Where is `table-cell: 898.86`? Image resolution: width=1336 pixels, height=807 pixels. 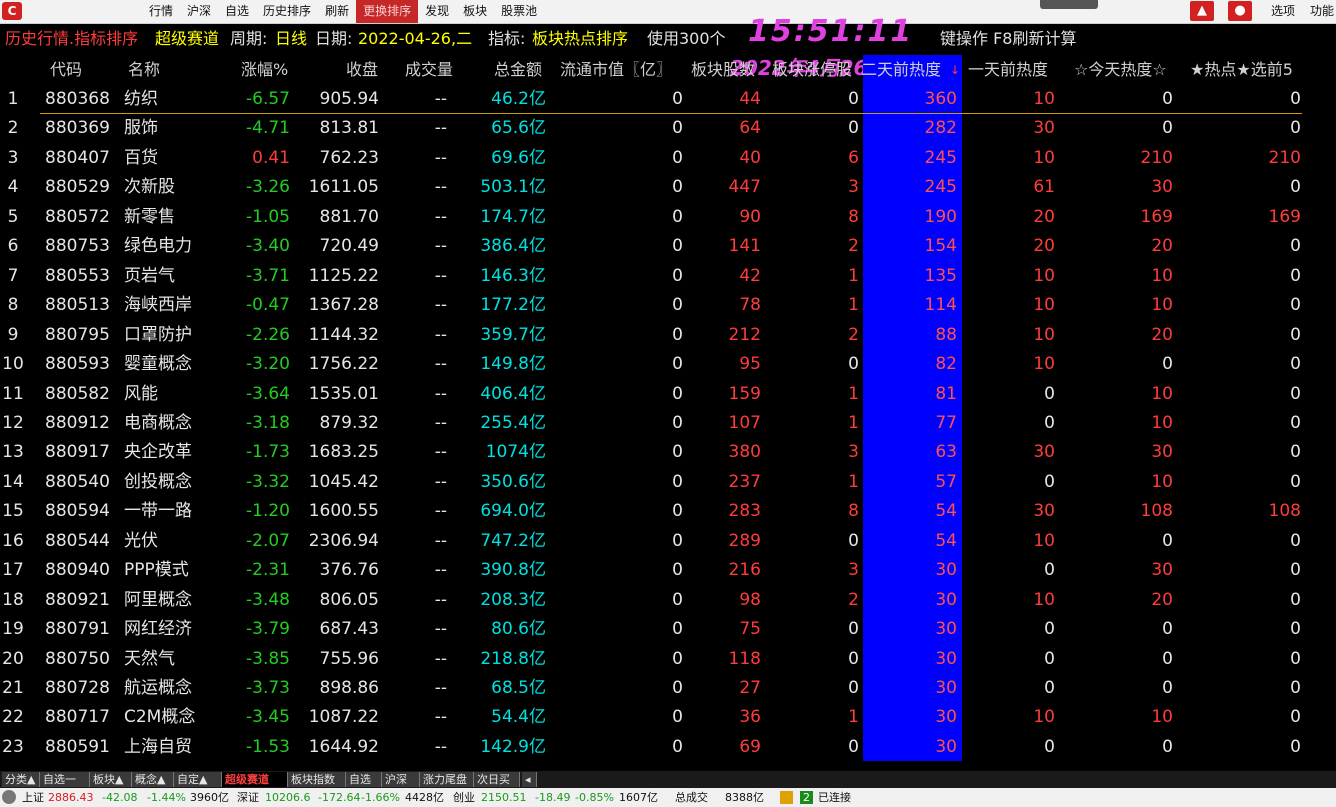
table-cell: 898.86 is located at coordinates (349, 688).